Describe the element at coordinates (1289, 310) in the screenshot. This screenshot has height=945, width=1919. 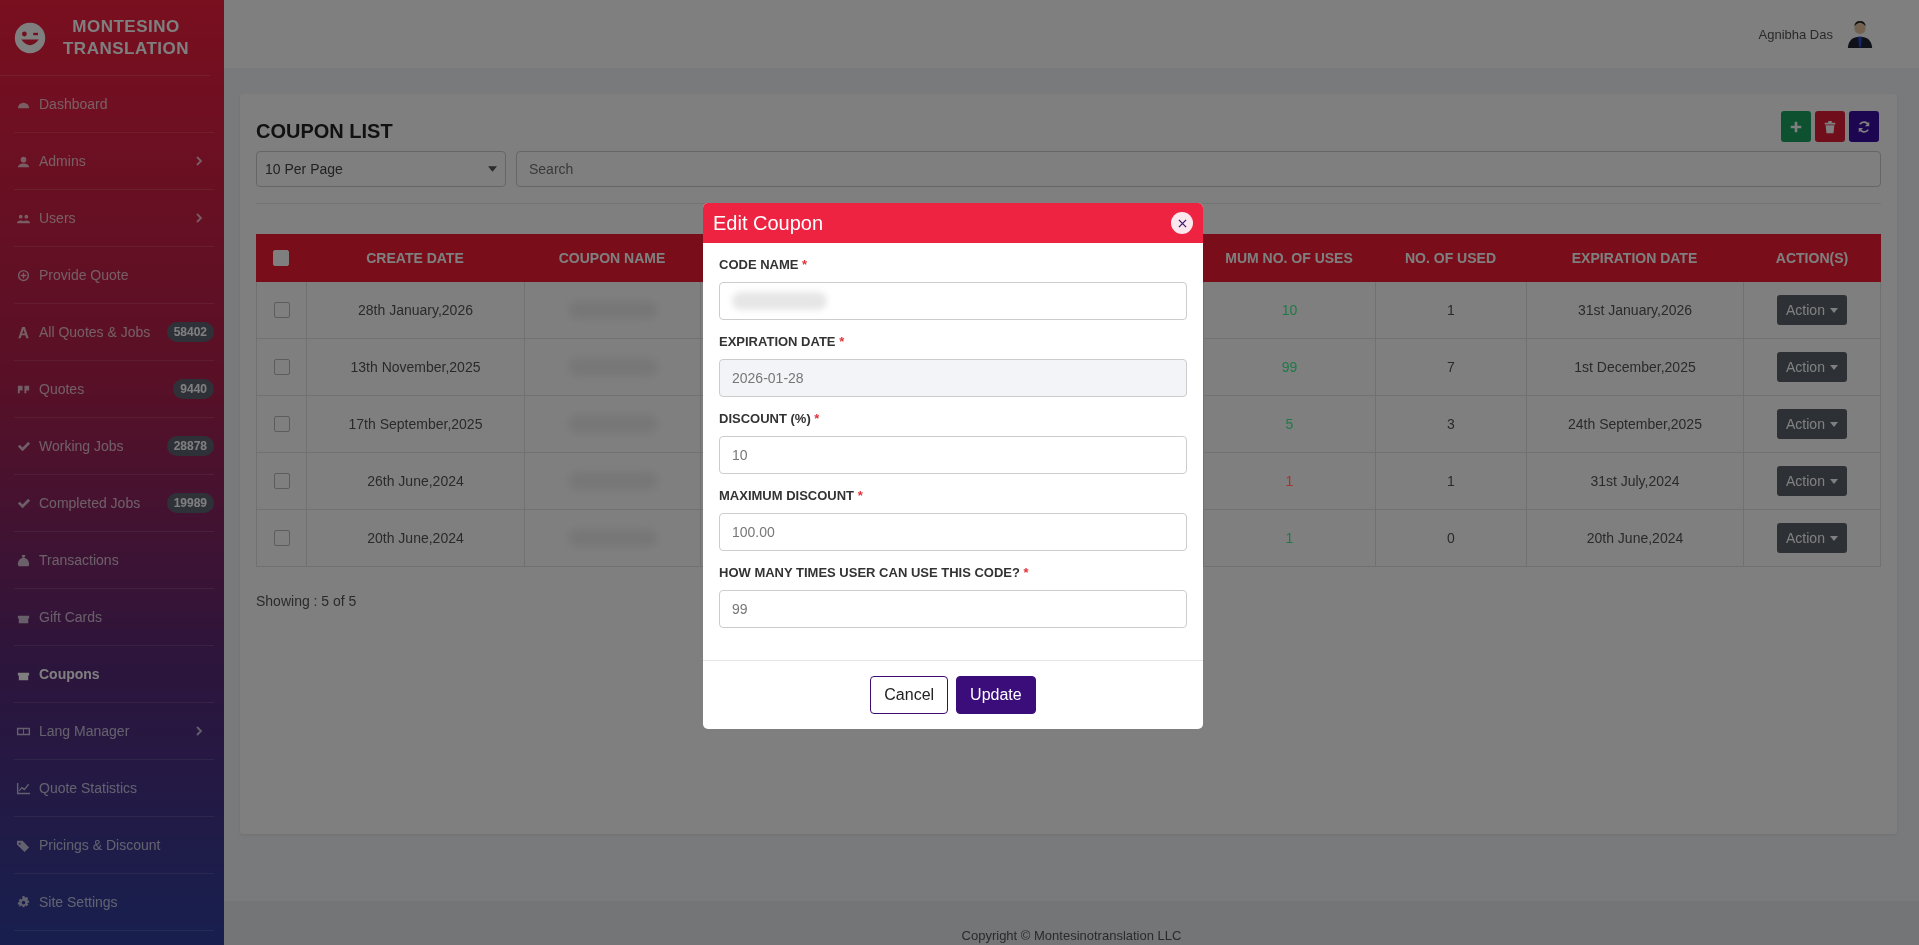
I see `table-cell: 10` at that location.